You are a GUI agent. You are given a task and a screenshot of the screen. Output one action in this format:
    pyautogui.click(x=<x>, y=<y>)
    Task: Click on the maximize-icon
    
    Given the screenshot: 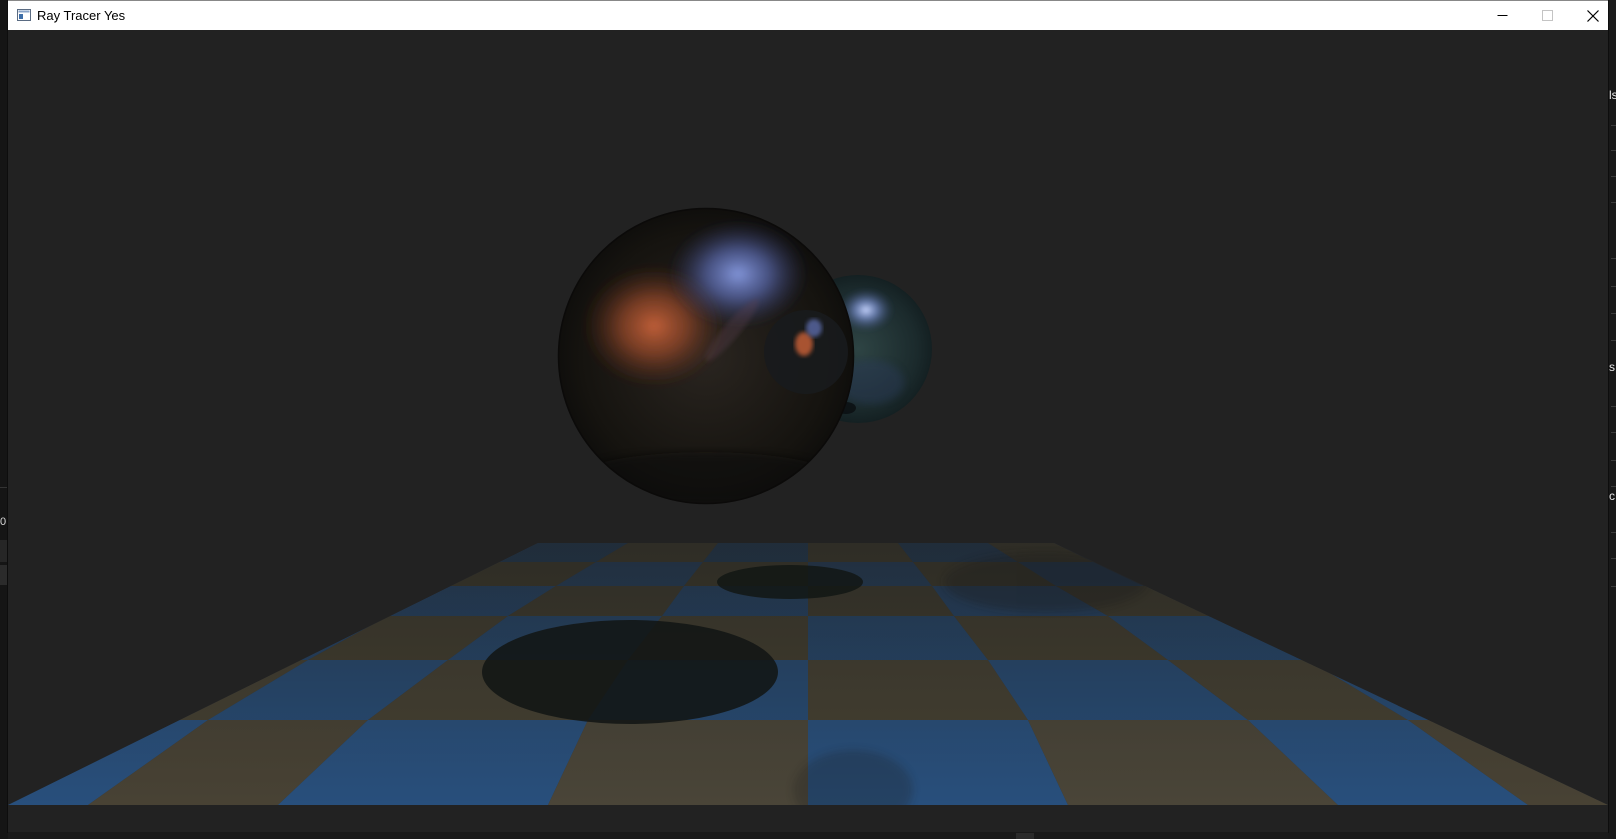 What is the action you would take?
    pyautogui.click(x=1547, y=15)
    